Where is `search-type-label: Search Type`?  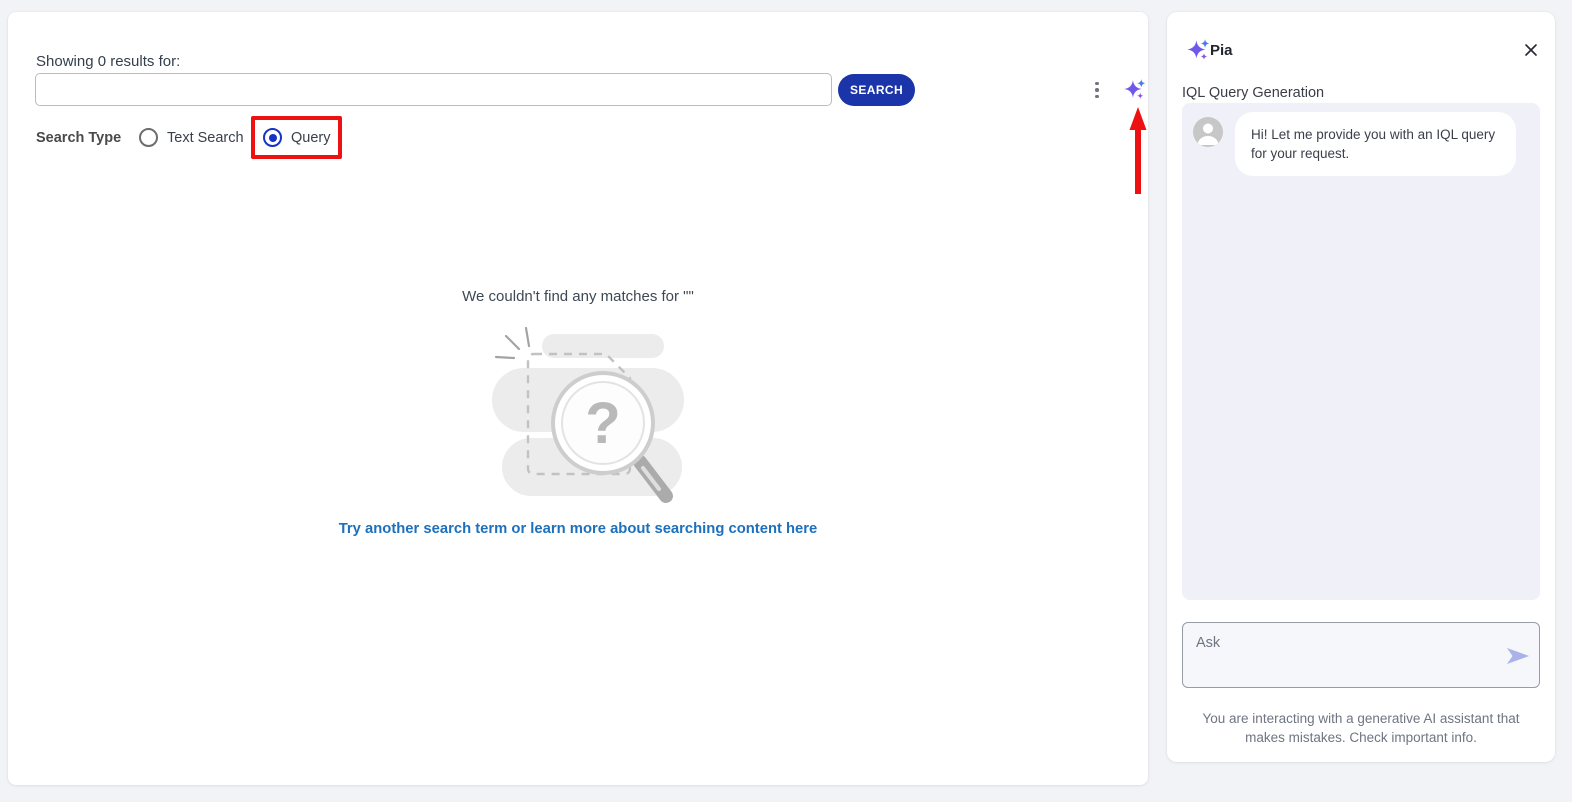
search-type-label: Search Type is located at coordinates (79, 138).